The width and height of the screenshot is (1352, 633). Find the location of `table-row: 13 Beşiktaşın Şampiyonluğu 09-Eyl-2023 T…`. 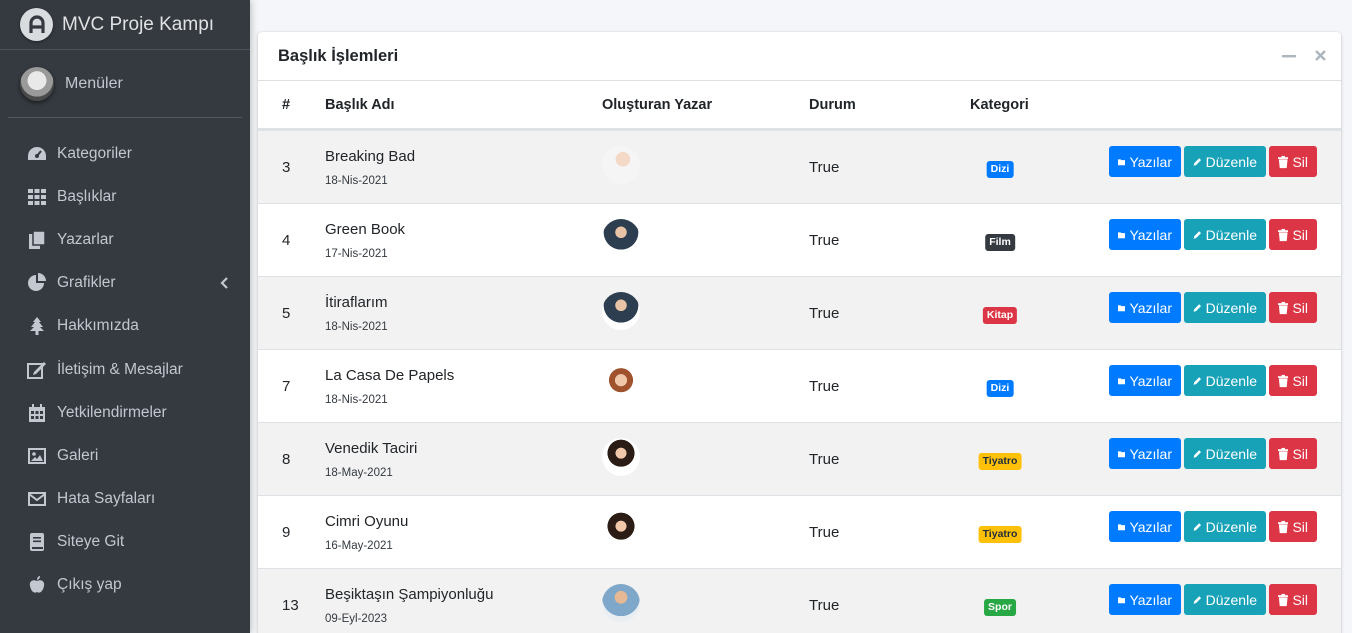

table-row: 13 Beşiktaşın Şampiyonluğu 09-Eyl-2023 T… is located at coordinates (799, 600).